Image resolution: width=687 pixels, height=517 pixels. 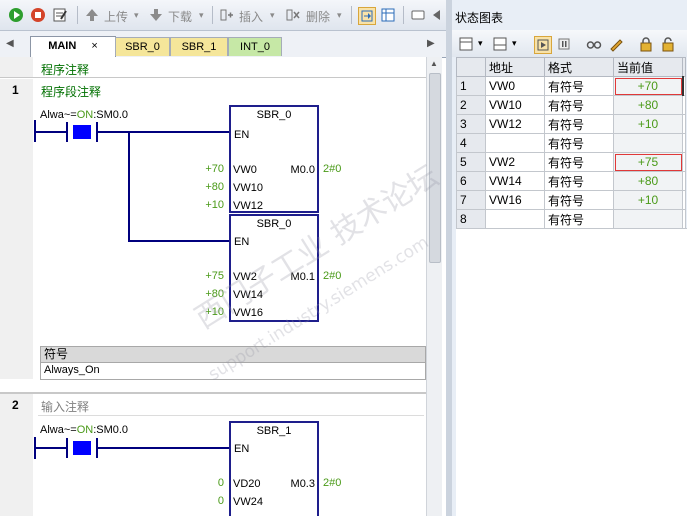 What do you see at coordinates (668, 44) in the screenshot?
I see `unlock-icon` at bounding box center [668, 44].